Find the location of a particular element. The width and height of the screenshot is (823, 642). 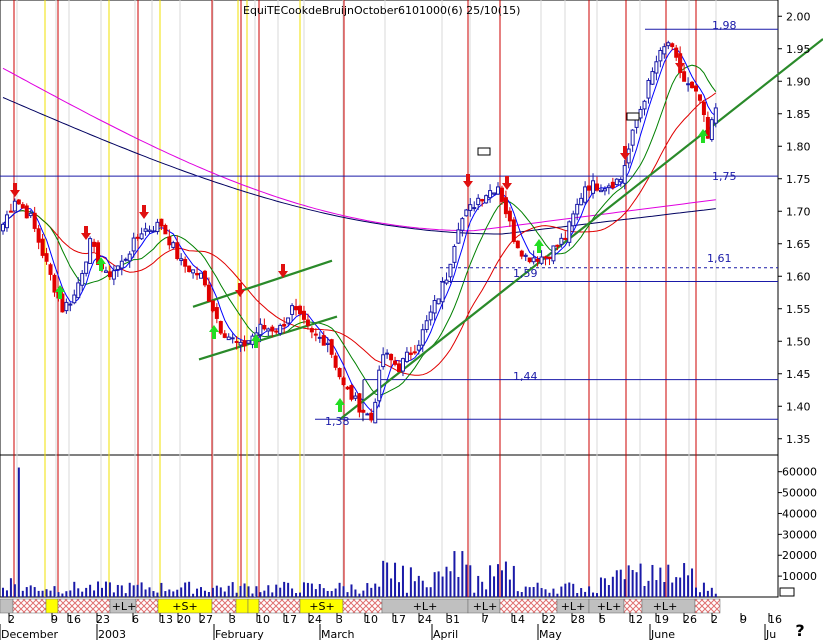

price-tick-label: 1.75 is located at coordinates (798, 179).